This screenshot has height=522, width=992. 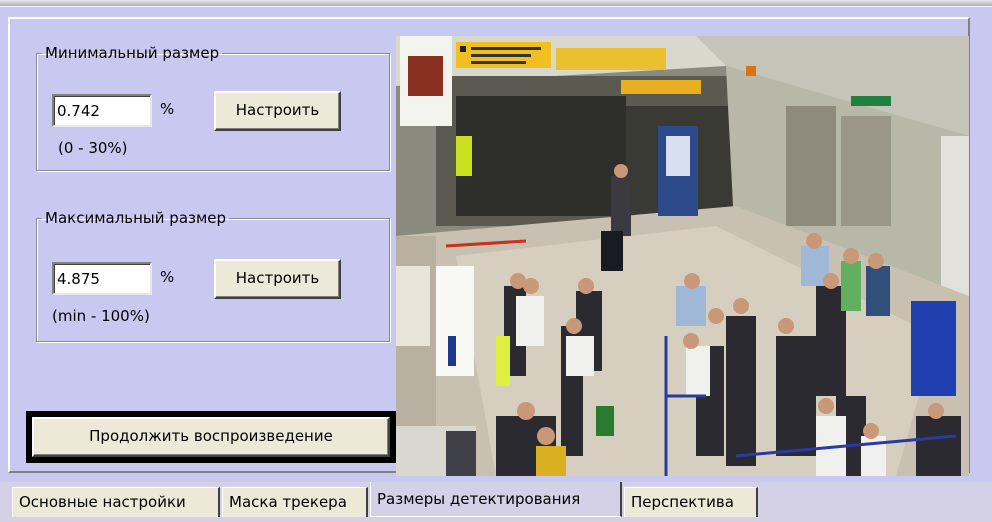 What do you see at coordinates (167, 109) in the screenshot?
I see `min-size-unit: %` at bounding box center [167, 109].